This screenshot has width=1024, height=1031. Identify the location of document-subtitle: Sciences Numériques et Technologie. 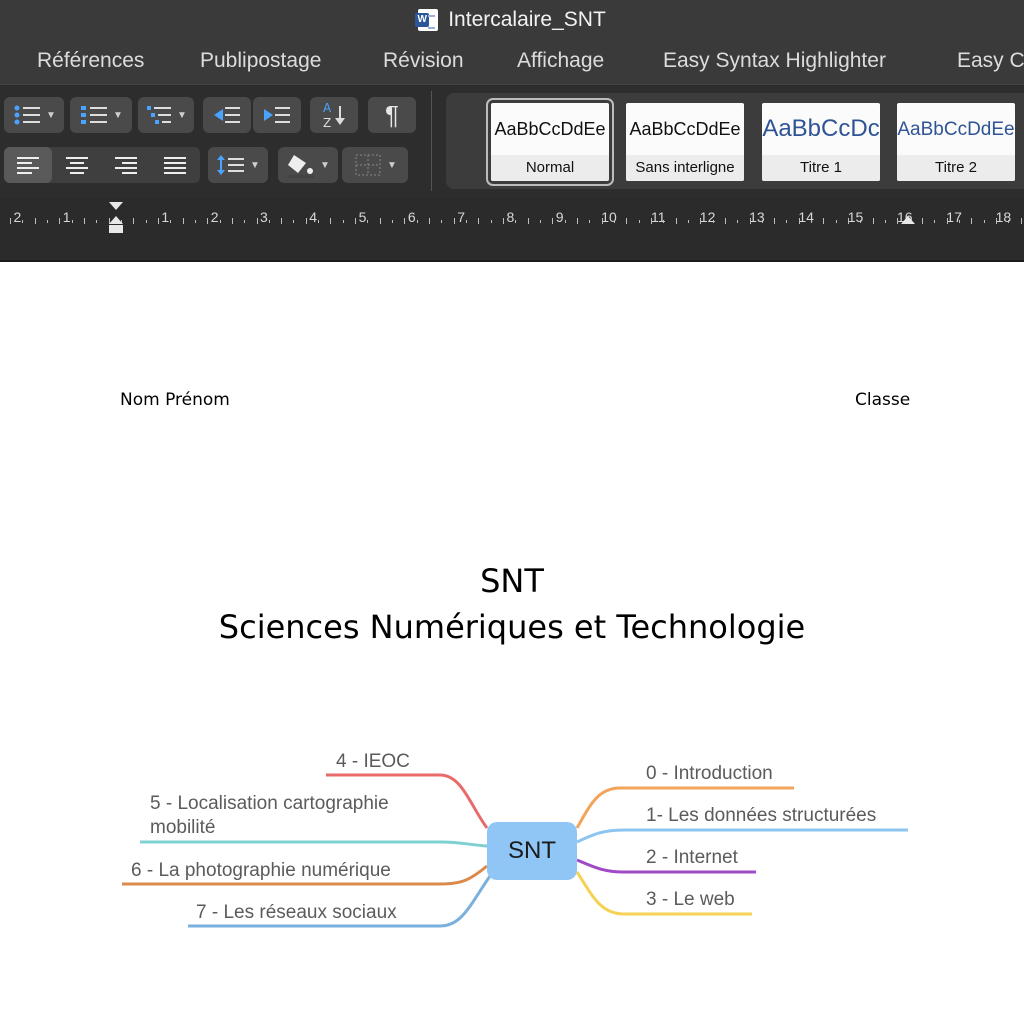
(512, 627).